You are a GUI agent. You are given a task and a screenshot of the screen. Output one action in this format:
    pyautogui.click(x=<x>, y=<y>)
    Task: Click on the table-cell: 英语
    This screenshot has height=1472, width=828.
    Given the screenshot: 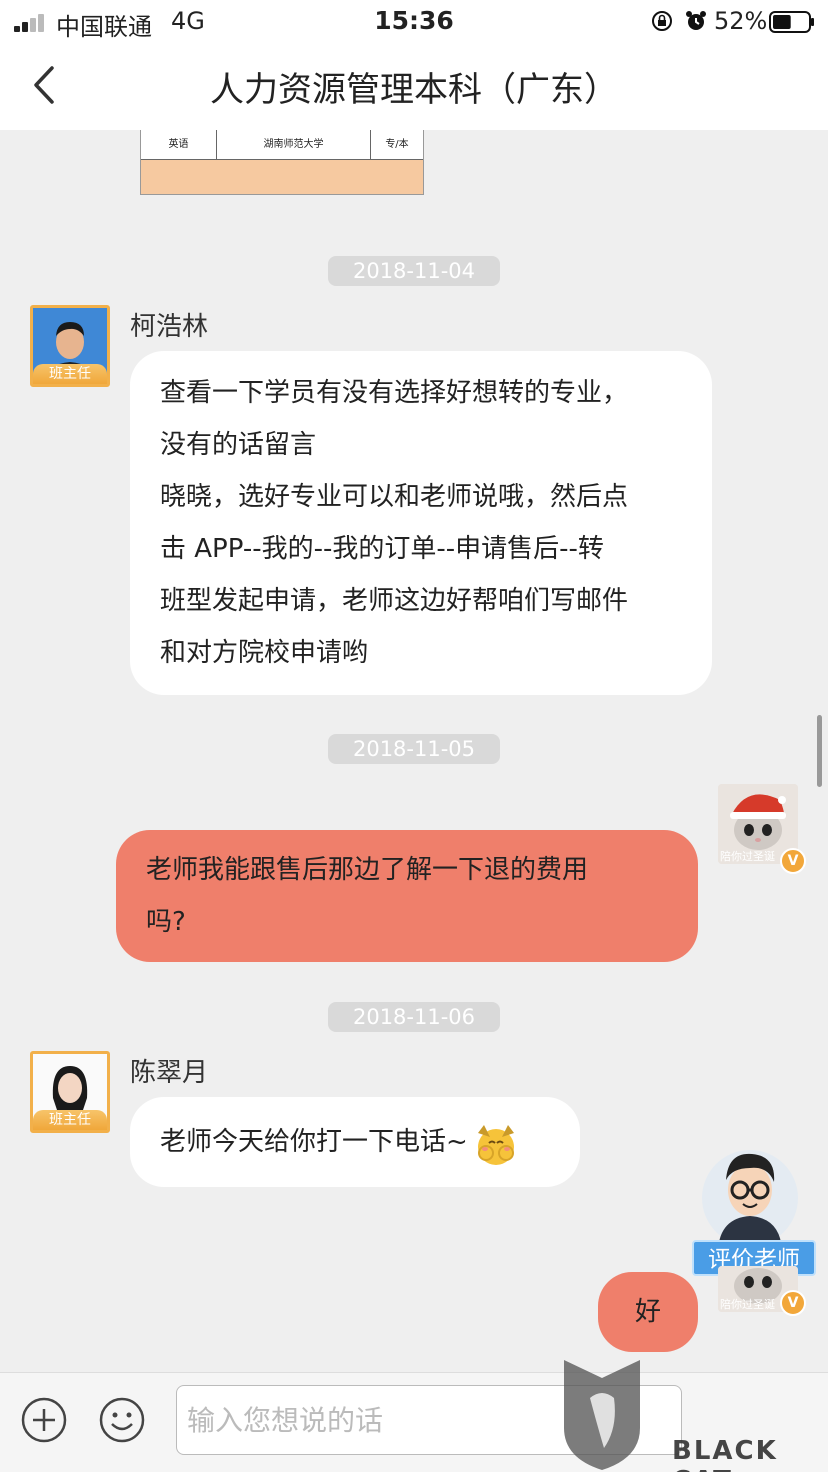 What is the action you would take?
    pyautogui.click(x=179, y=144)
    